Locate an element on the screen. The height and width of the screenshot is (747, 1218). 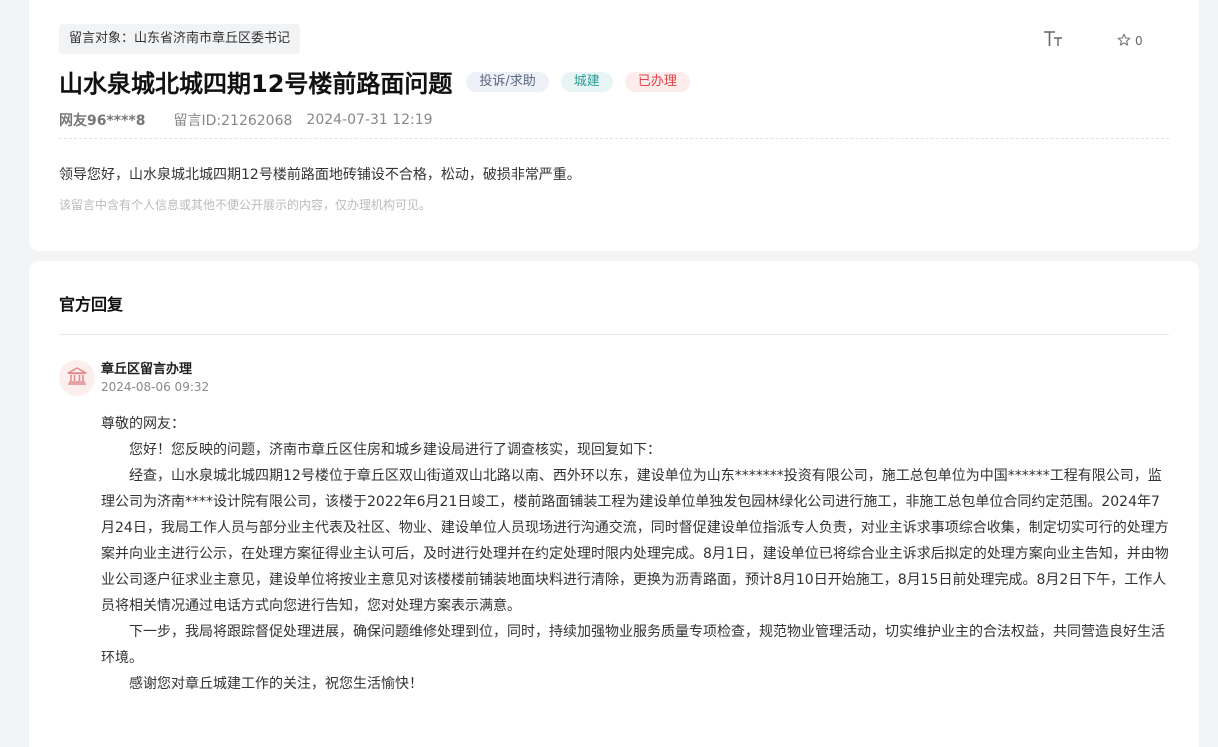
message-target: 留言对象：山东省济南市章丘区委书记 is located at coordinates (180, 39).